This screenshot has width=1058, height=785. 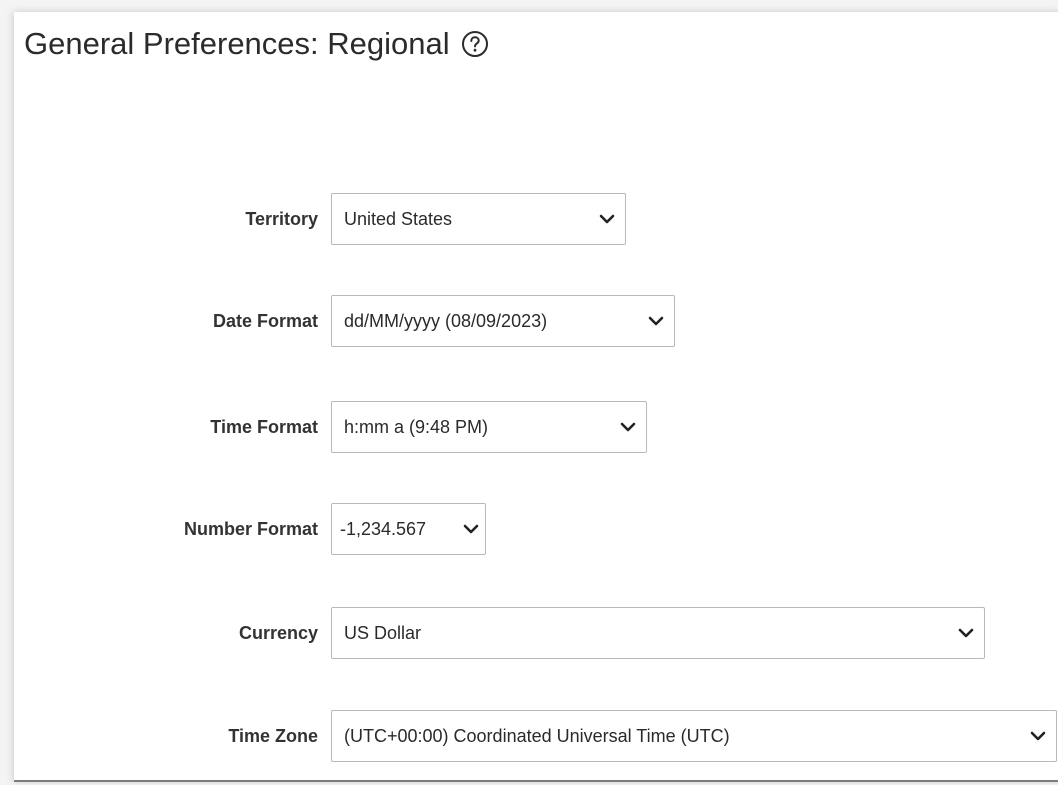 What do you see at coordinates (250, 529) in the screenshot?
I see `number-format-label: Number Format` at bounding box center [250, 529].